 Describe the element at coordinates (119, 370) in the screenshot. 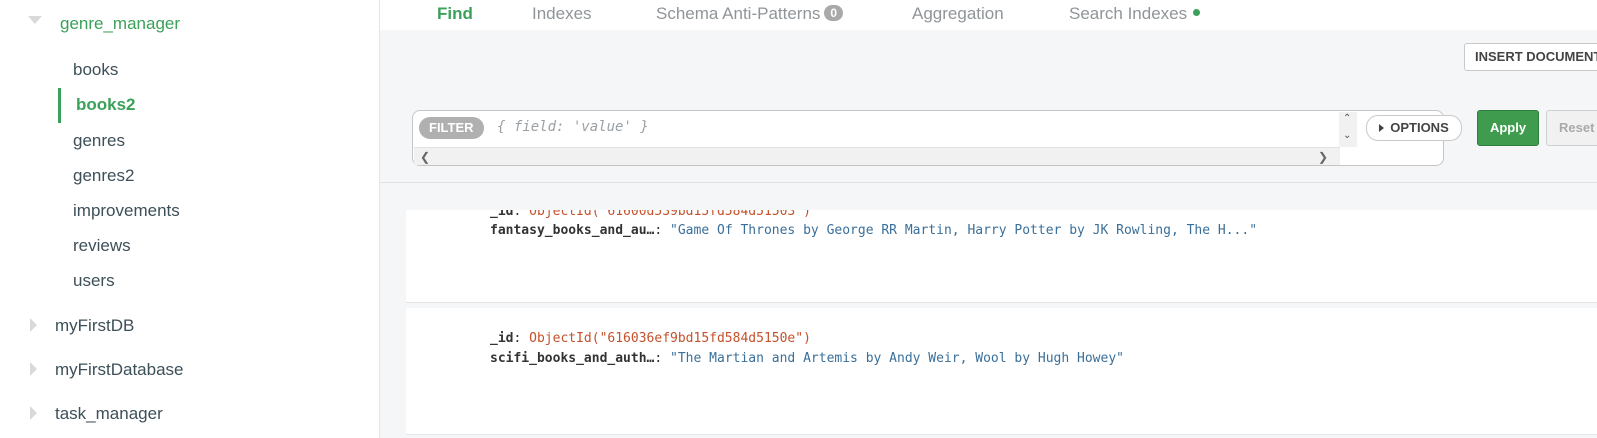

I see `db-myfirstdatabase: myFirstDatabase` at that location.